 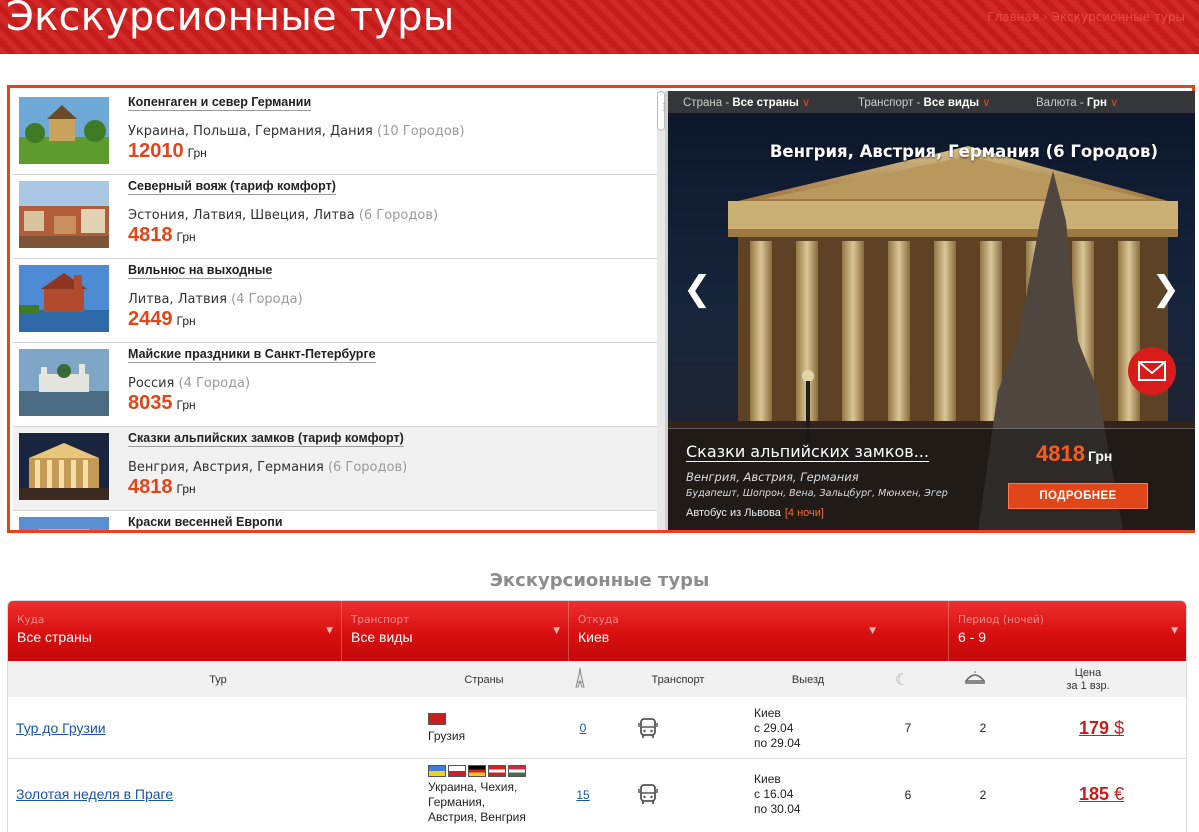 I want to click on departure-from: с 16.04, so click(x=774, y=794).